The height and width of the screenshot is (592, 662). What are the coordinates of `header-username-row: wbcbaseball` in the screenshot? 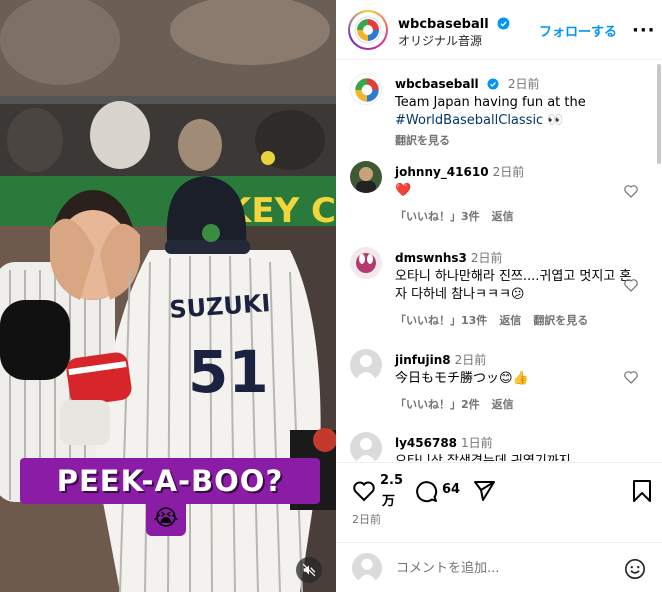 It's located at (454, 22).